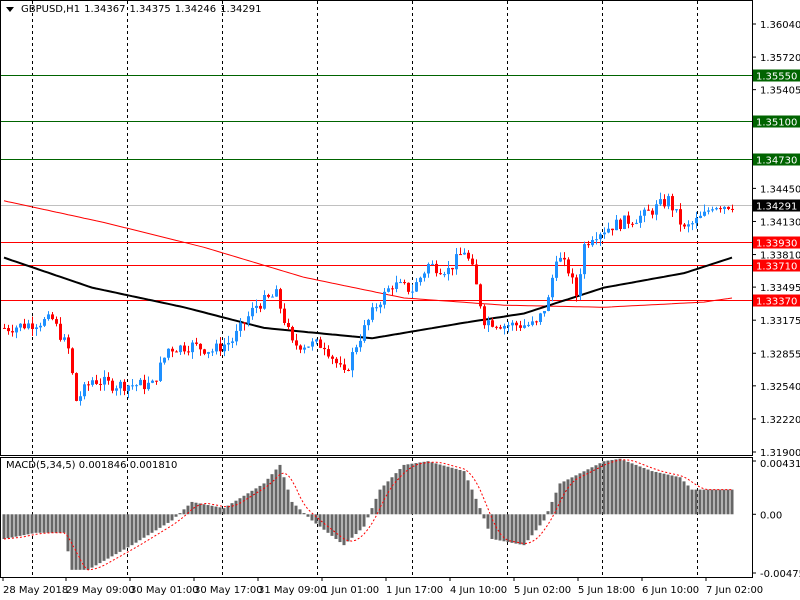 This screenshot has height=600, width=800. Describe the element at coordinates (150, 9) in the screenshot. I see `high-value: 1.34375` at that location.